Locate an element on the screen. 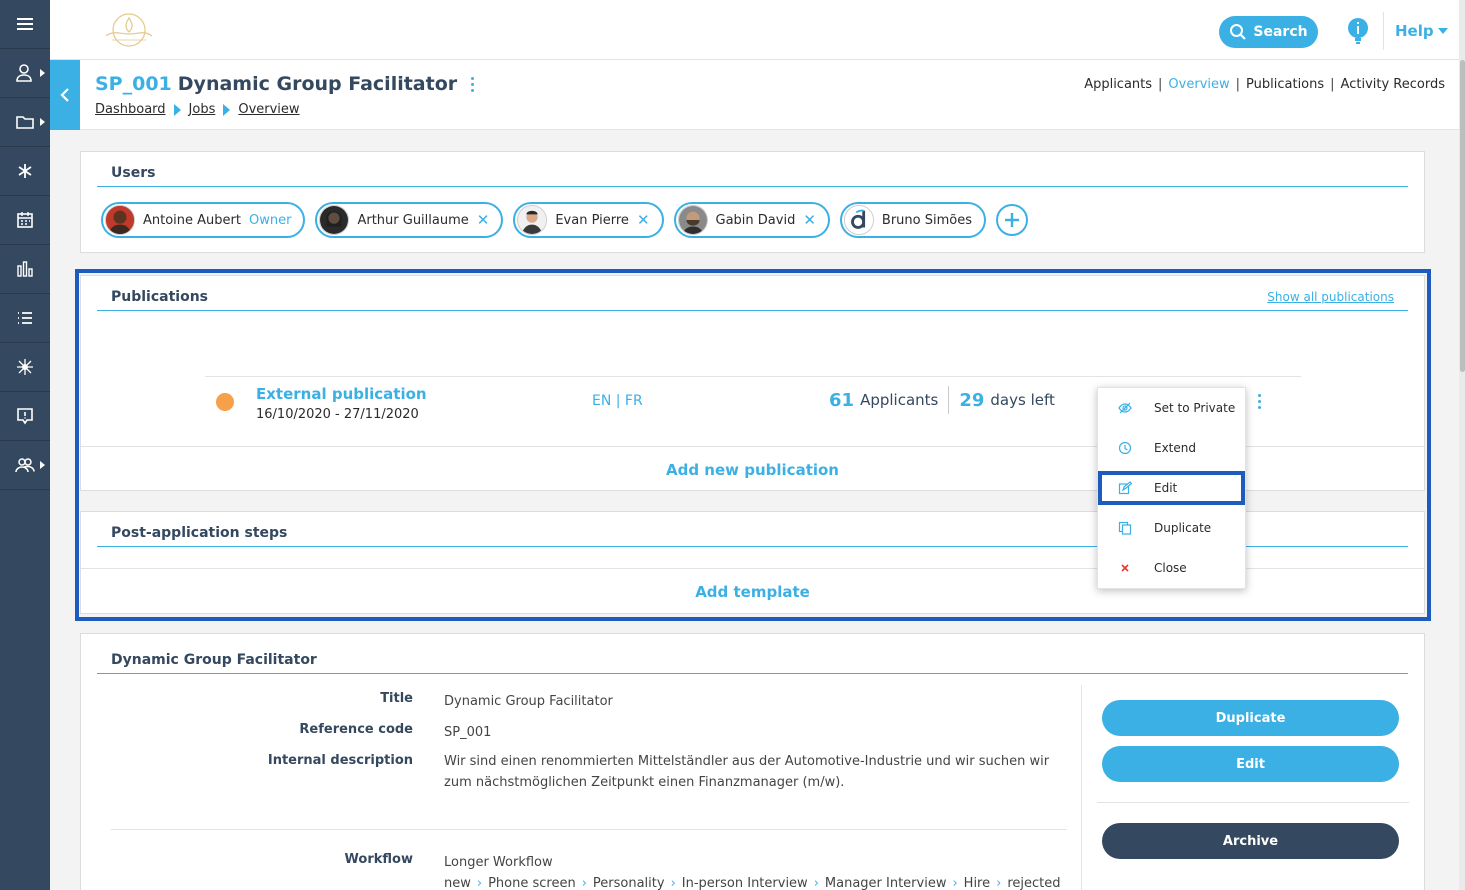  breadcrumb-dashboard: Dashboard is located at coordinates (130, 109).